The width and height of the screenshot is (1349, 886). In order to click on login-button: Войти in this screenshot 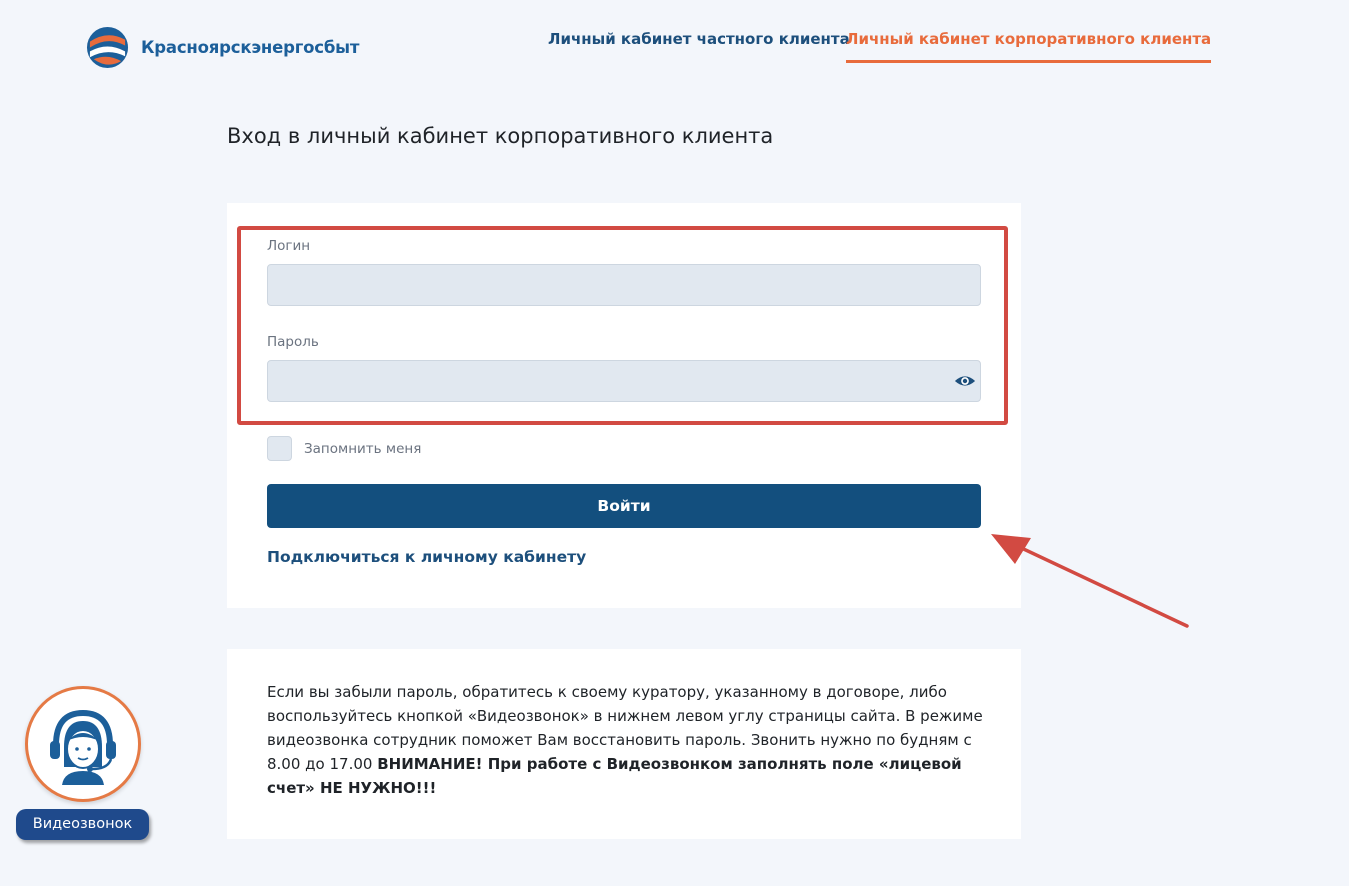, I will do `click(624, 506)`.